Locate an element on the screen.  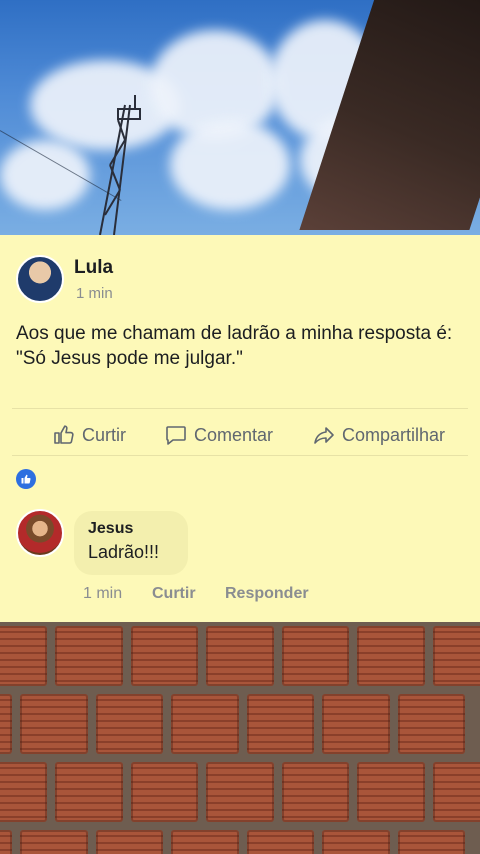
like-button: Curtir is located at coordinates (89, 435).